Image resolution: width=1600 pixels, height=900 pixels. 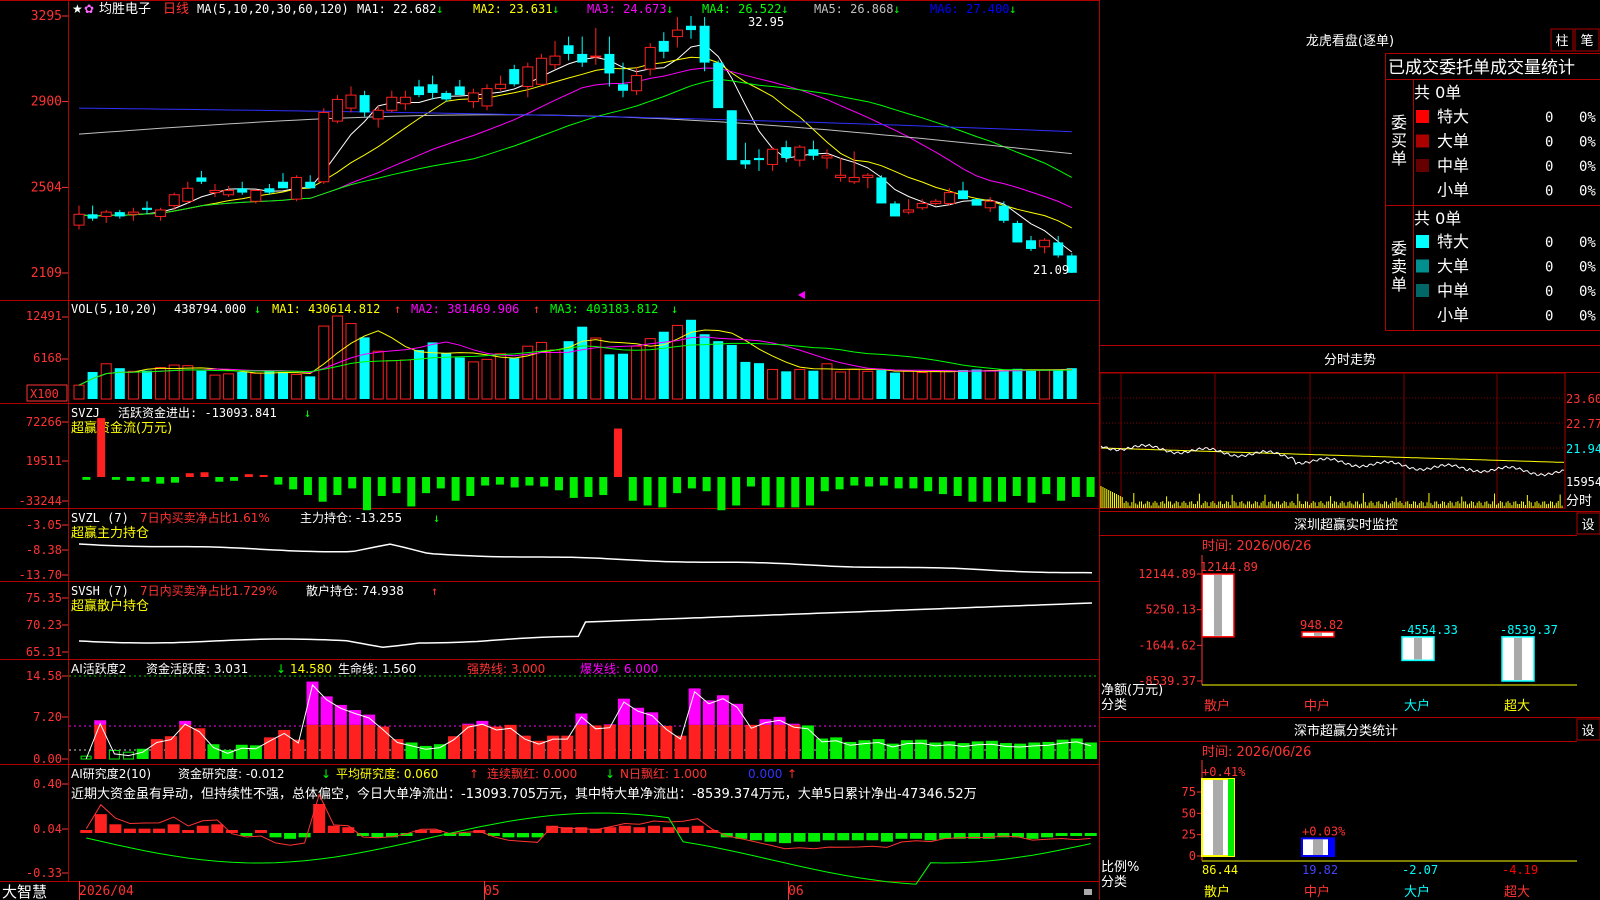 I want to click on classify-y-title: 比例%, so click(x=1120, y=867).